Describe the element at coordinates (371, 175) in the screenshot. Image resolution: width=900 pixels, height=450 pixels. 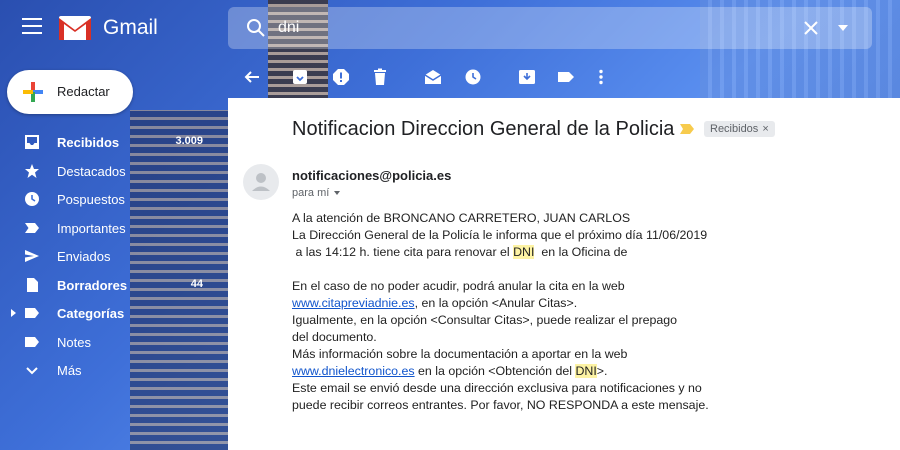
I see `sender-email: notificaciones@policia.es` at that location.